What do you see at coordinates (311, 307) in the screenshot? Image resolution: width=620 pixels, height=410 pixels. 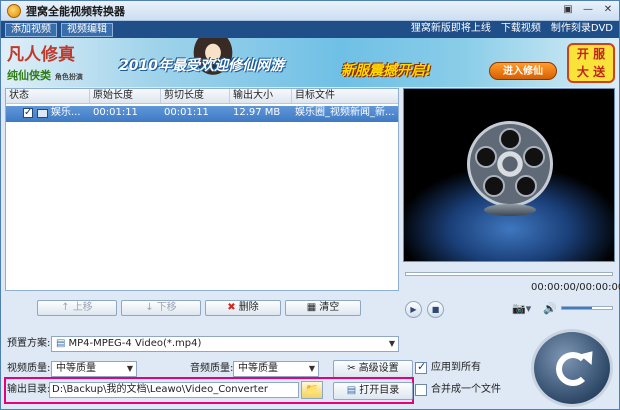 I see `clear-list-icon: ▦` at bounding box center [311, 307].